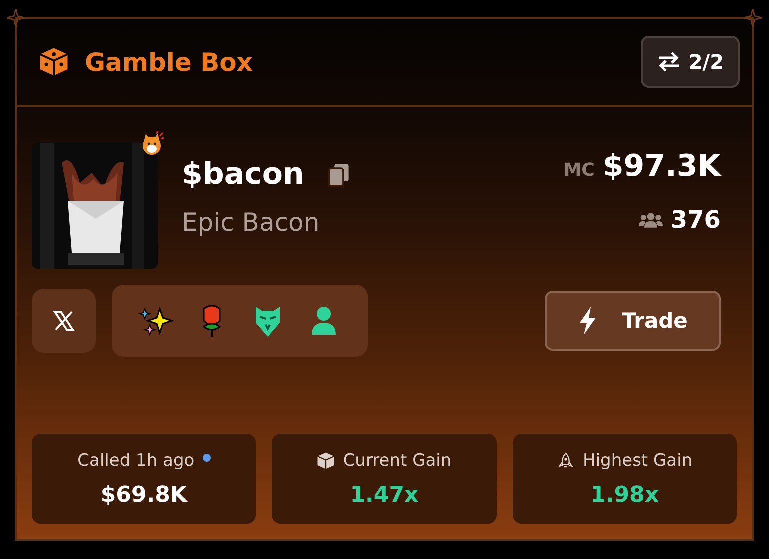 The height and width of the screenshot is (559, 769). What do you see at coordinates (638, 460) in the screenshot?
I see `stat-label: Highest Gain` at bounding box center [638, 460].